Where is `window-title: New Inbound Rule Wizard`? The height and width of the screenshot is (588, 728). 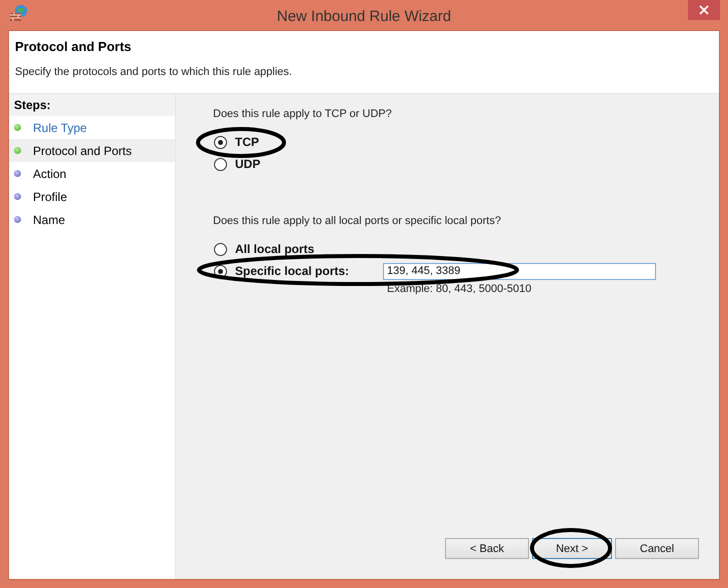
window-title: New Inbound Rule Wizard is located at coordinates (364, 15).